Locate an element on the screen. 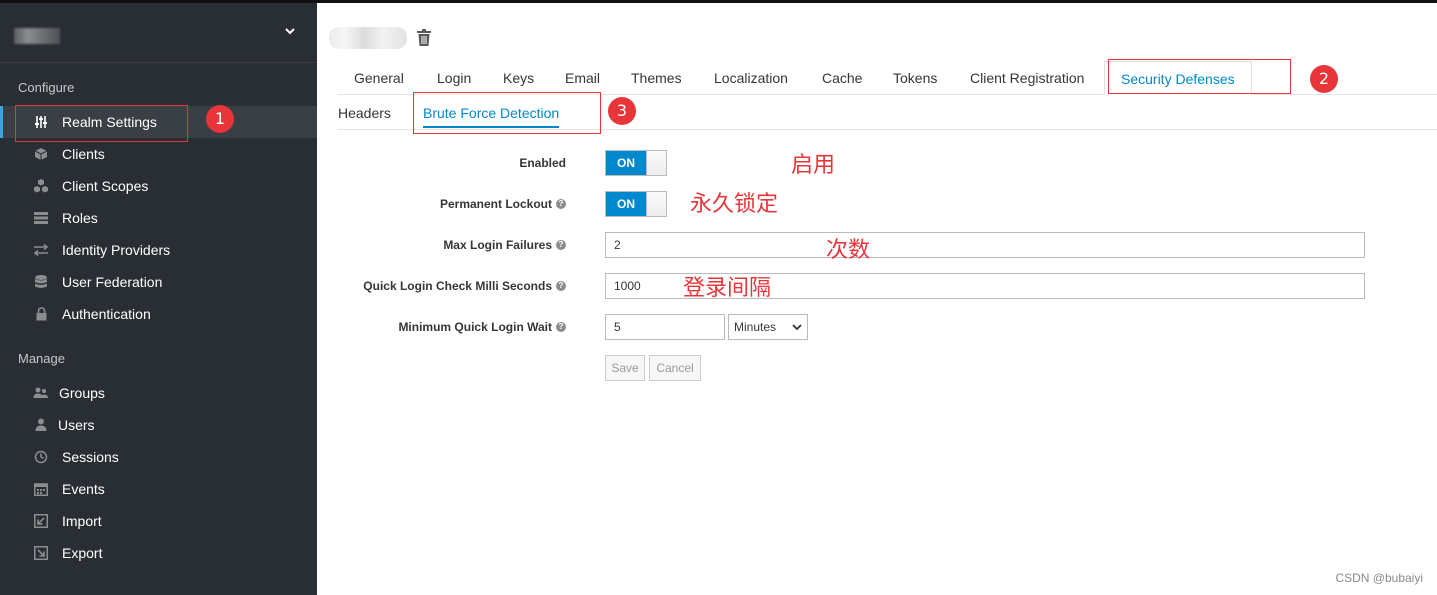 Image resolution: width=1437 pixels, height=595 pixels. sidebar-item-label: Identity Providers is located at coordinates (116, 250).